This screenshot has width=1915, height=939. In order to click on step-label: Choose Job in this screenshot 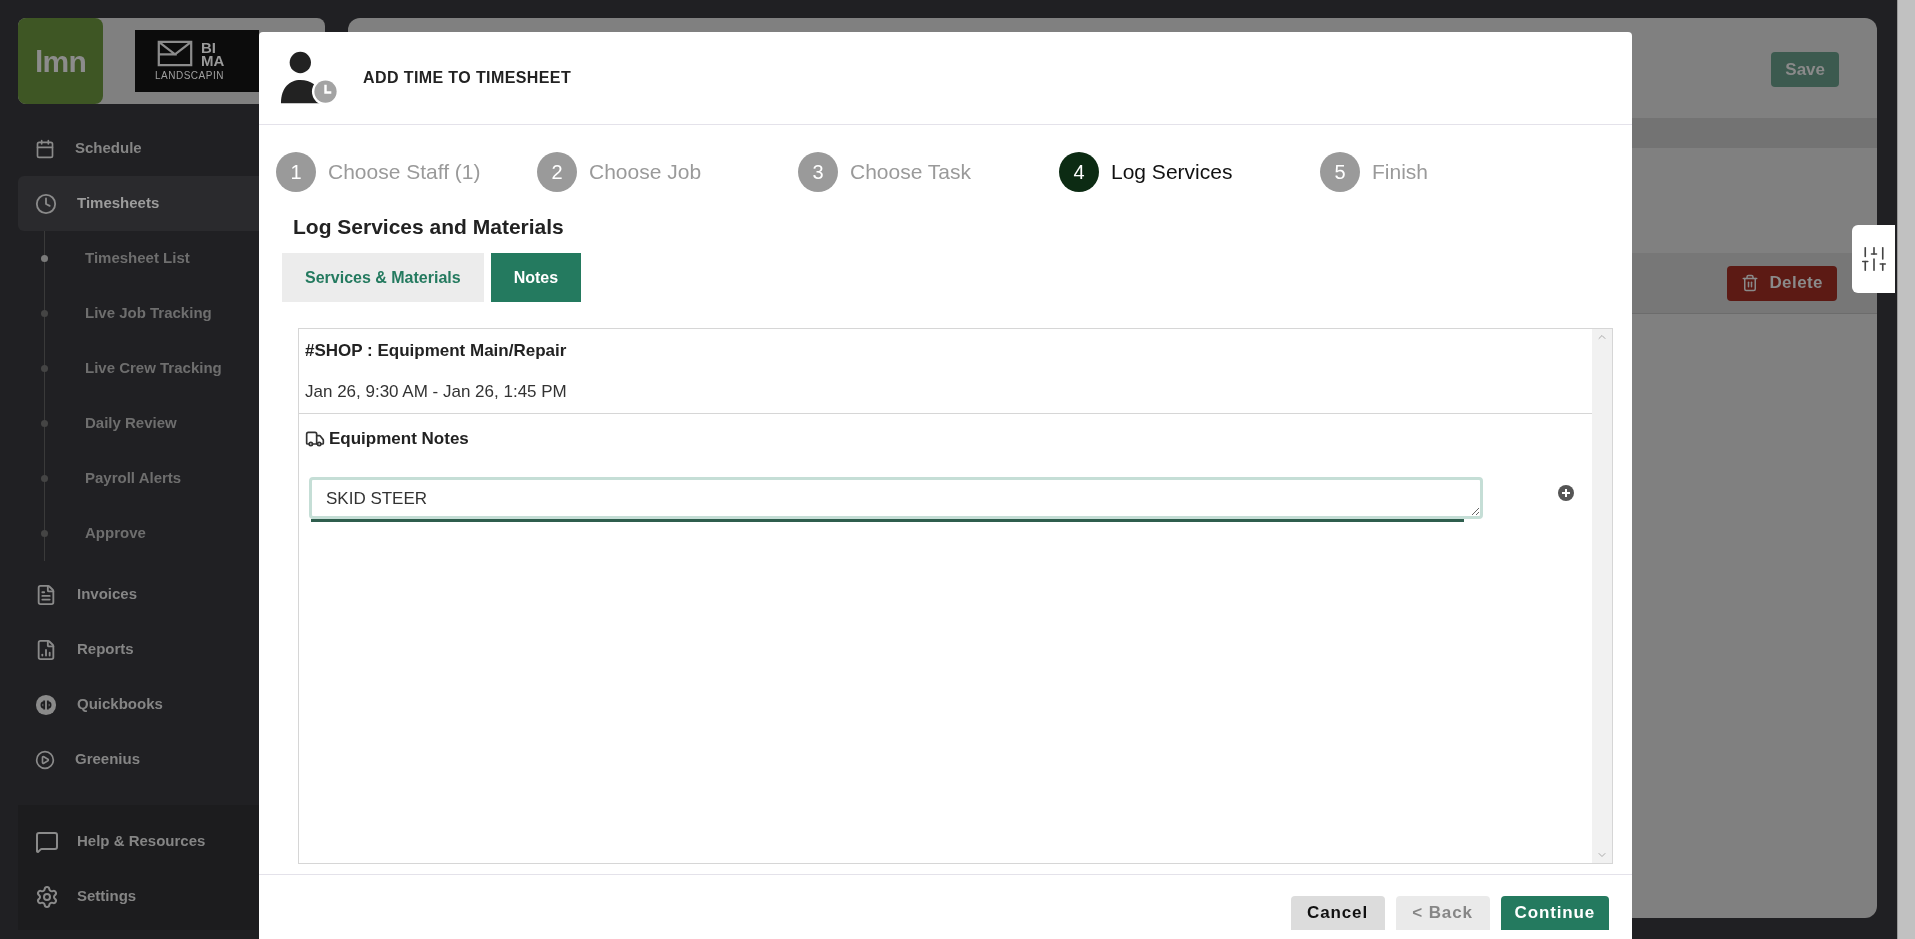, I will do `click(645, 172)`.